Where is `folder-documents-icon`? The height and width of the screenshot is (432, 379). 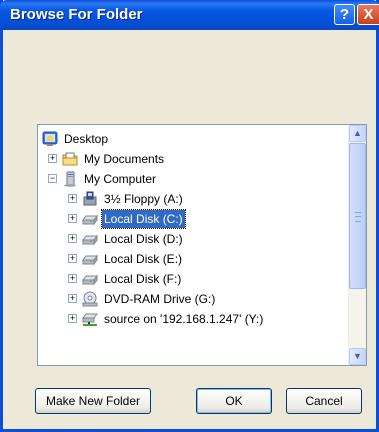
folder-documents-icon is located at coordinates (70, 159).